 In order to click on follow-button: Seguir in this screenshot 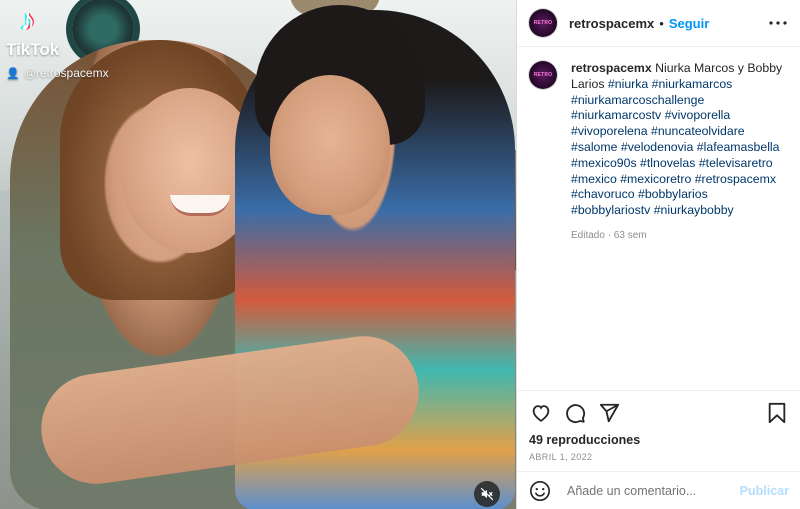, I will do `click(689, 23)`.